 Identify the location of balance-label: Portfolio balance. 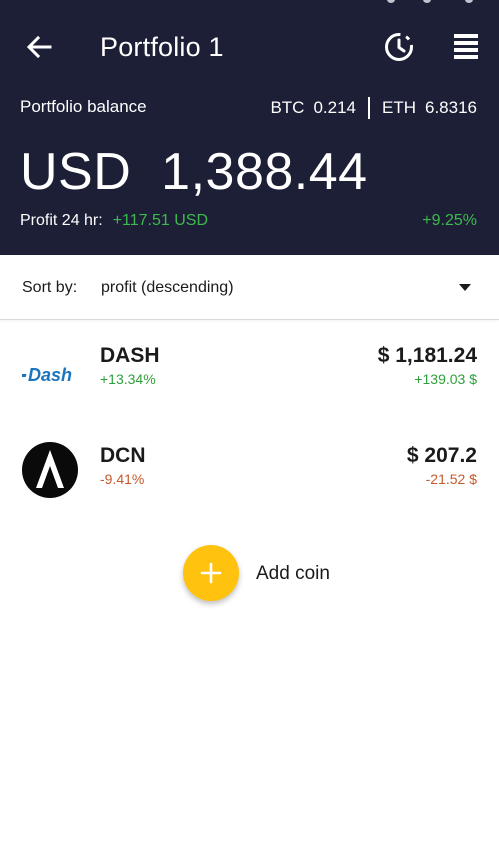
(83, 106).